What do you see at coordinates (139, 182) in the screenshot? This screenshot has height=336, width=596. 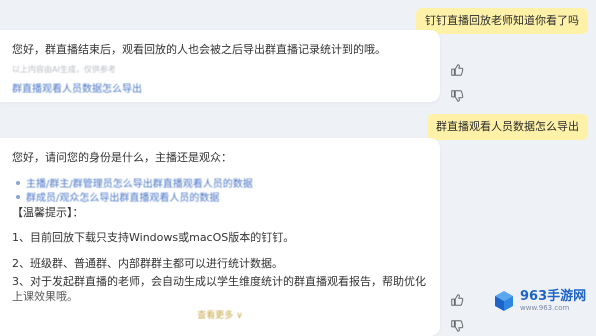 I see `option-link: 主播/群主/群管理员怎么导出群直播观看人员的数据` at bounding box center [139, 182].